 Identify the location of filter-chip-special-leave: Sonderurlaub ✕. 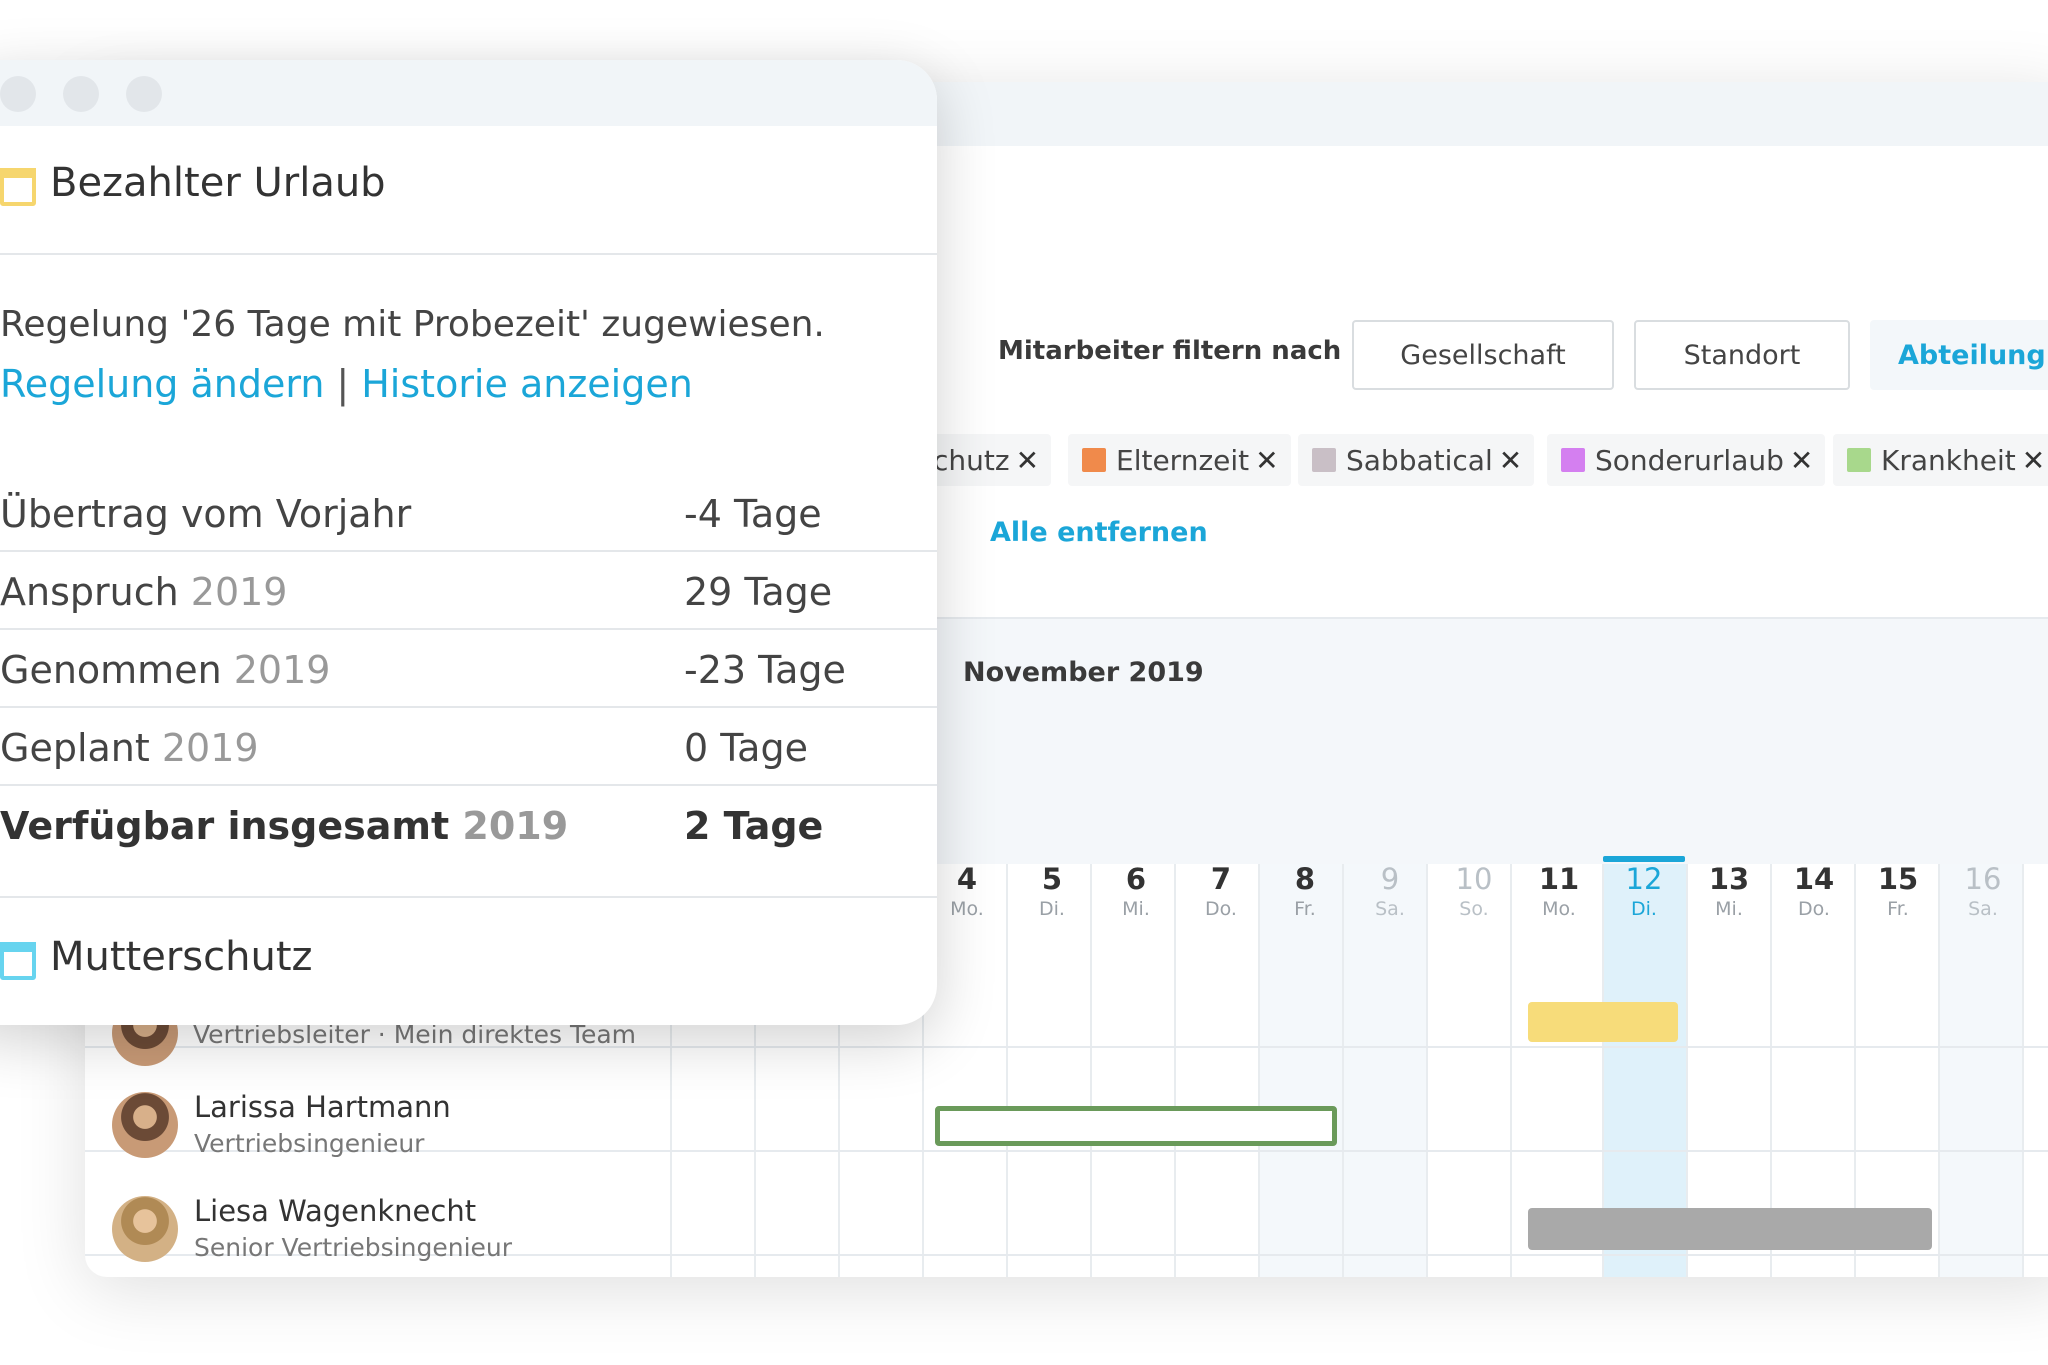
(1686, 460).